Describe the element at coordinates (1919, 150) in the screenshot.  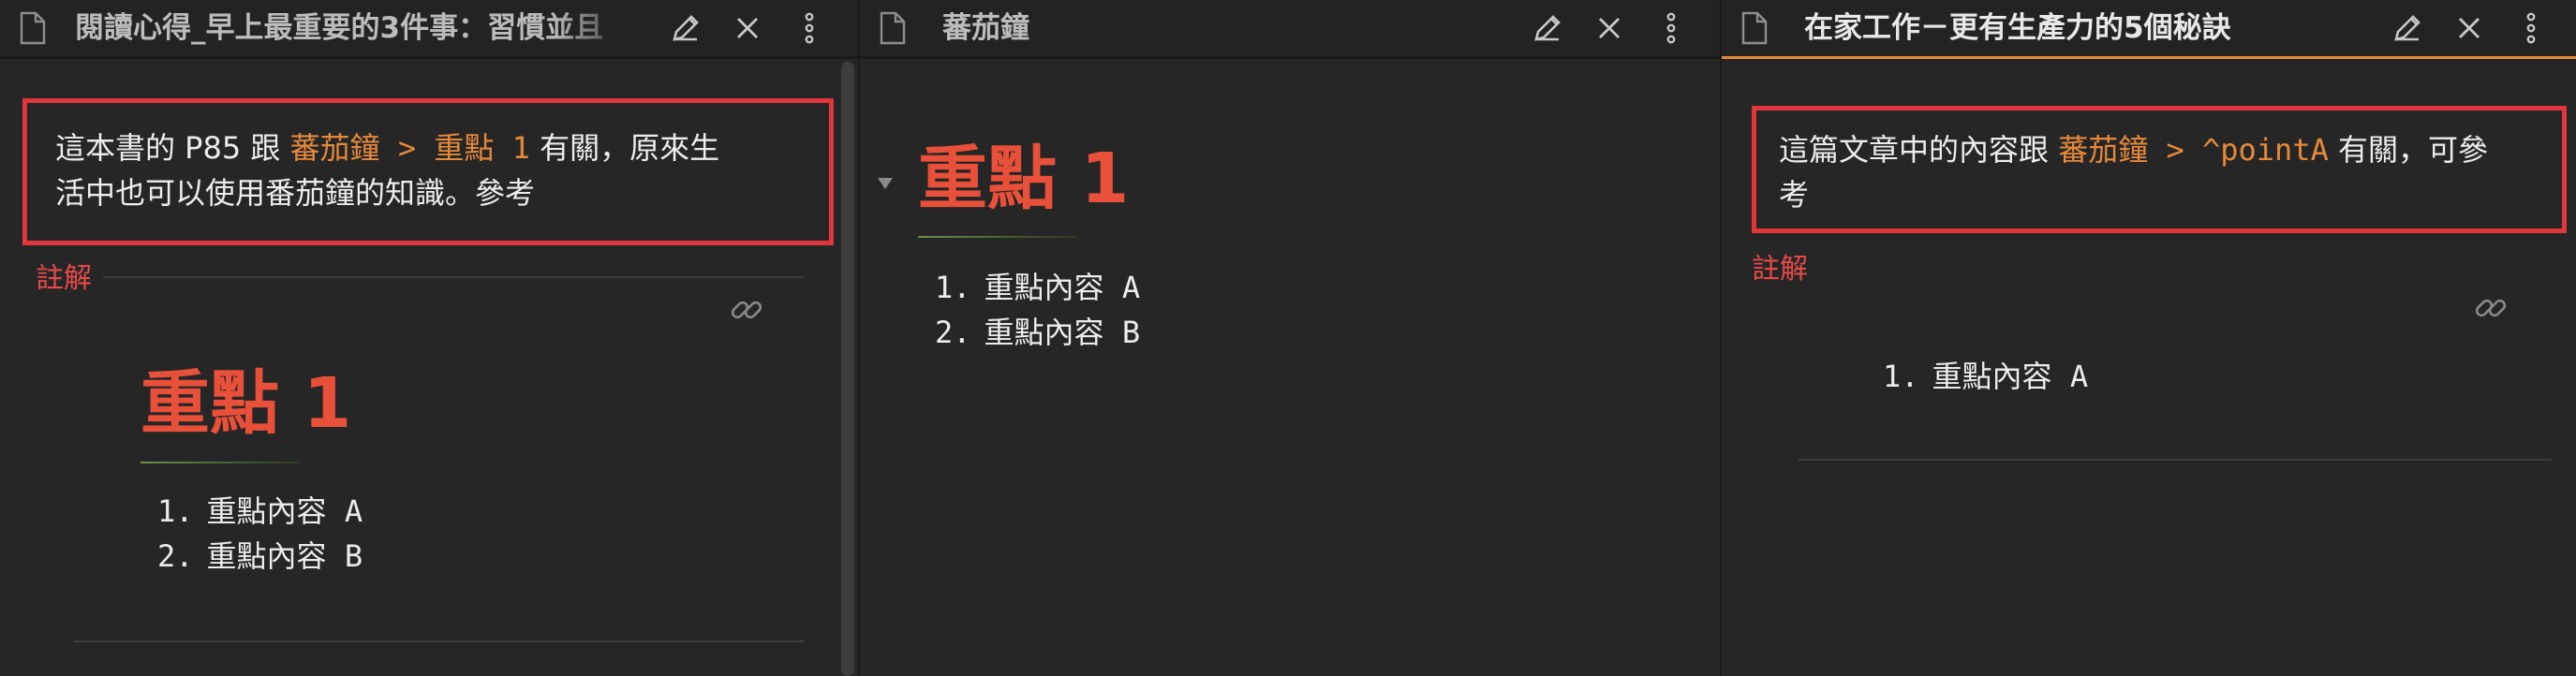
I see `callout-text: 這篇文章中的內容跟` at that location.